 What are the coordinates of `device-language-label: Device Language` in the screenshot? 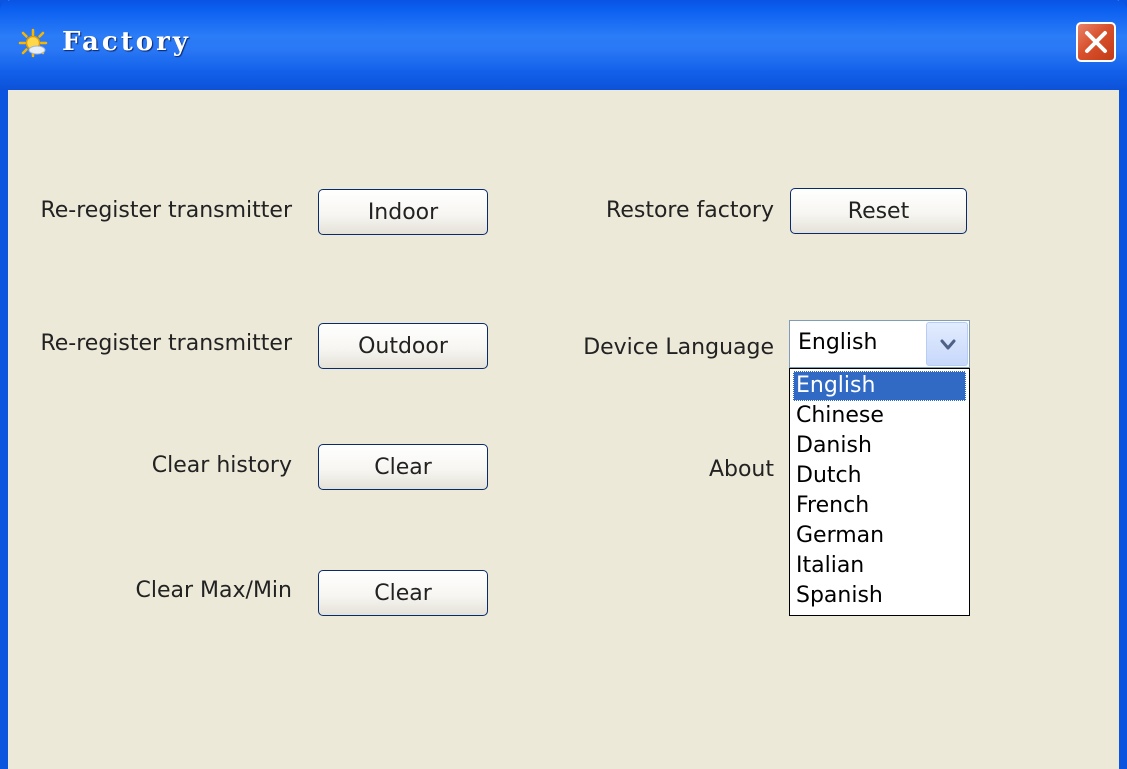 It's located at (678, 347).